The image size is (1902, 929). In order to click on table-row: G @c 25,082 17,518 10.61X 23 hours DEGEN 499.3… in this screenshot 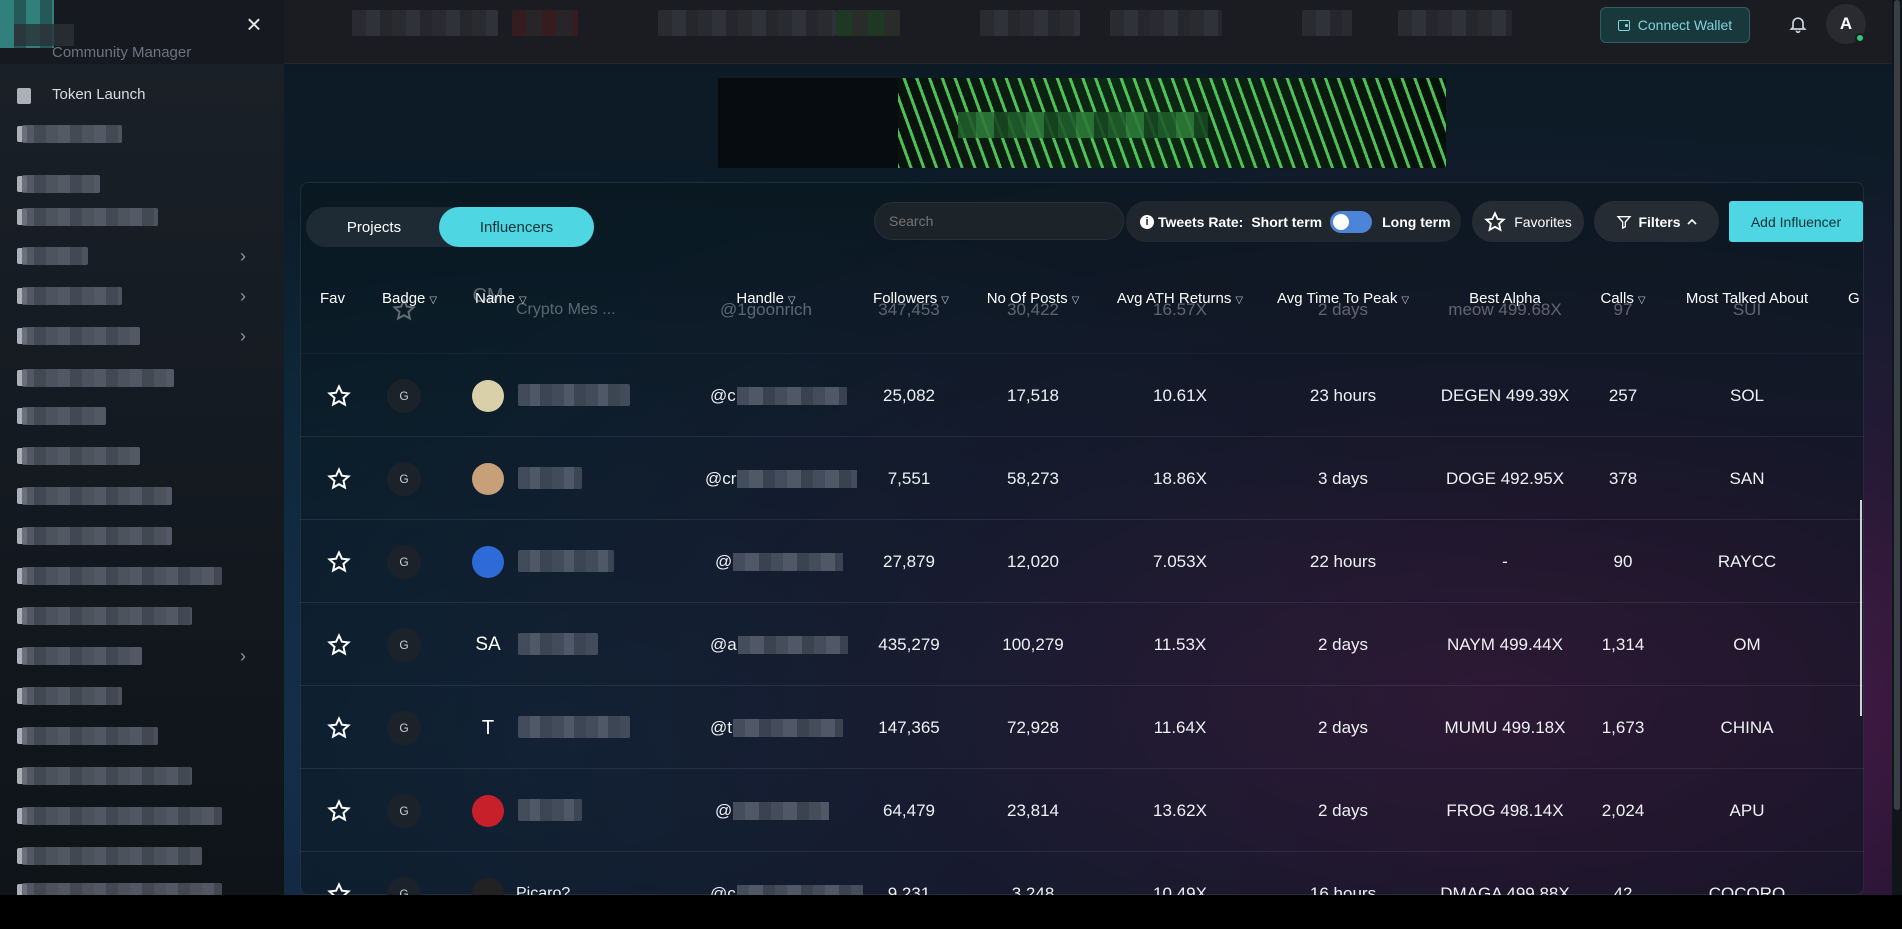, I will do `click(1082, 395)`.